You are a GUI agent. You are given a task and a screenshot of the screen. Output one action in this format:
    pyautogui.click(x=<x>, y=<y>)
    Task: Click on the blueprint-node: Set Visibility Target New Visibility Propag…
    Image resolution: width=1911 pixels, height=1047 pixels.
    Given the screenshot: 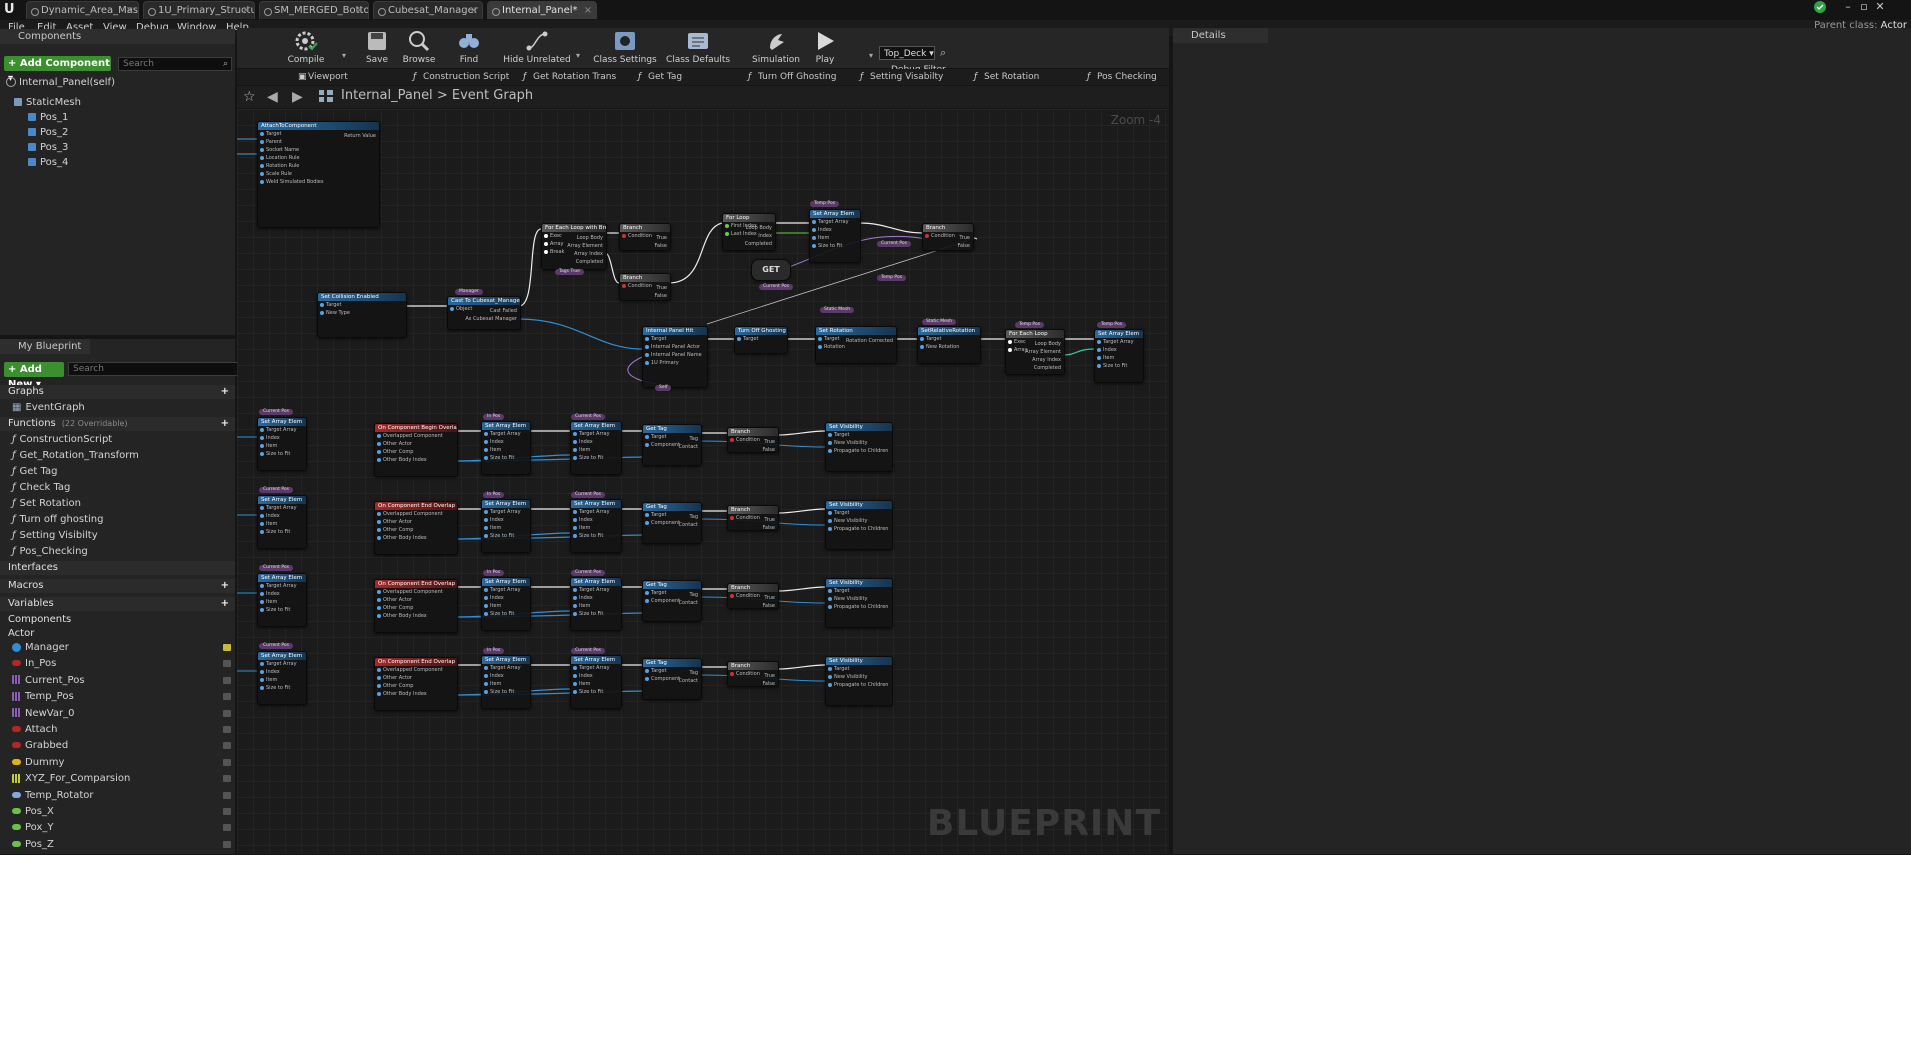 What is the action you would take?
    pyautogui.click(x=859, y=681)
    